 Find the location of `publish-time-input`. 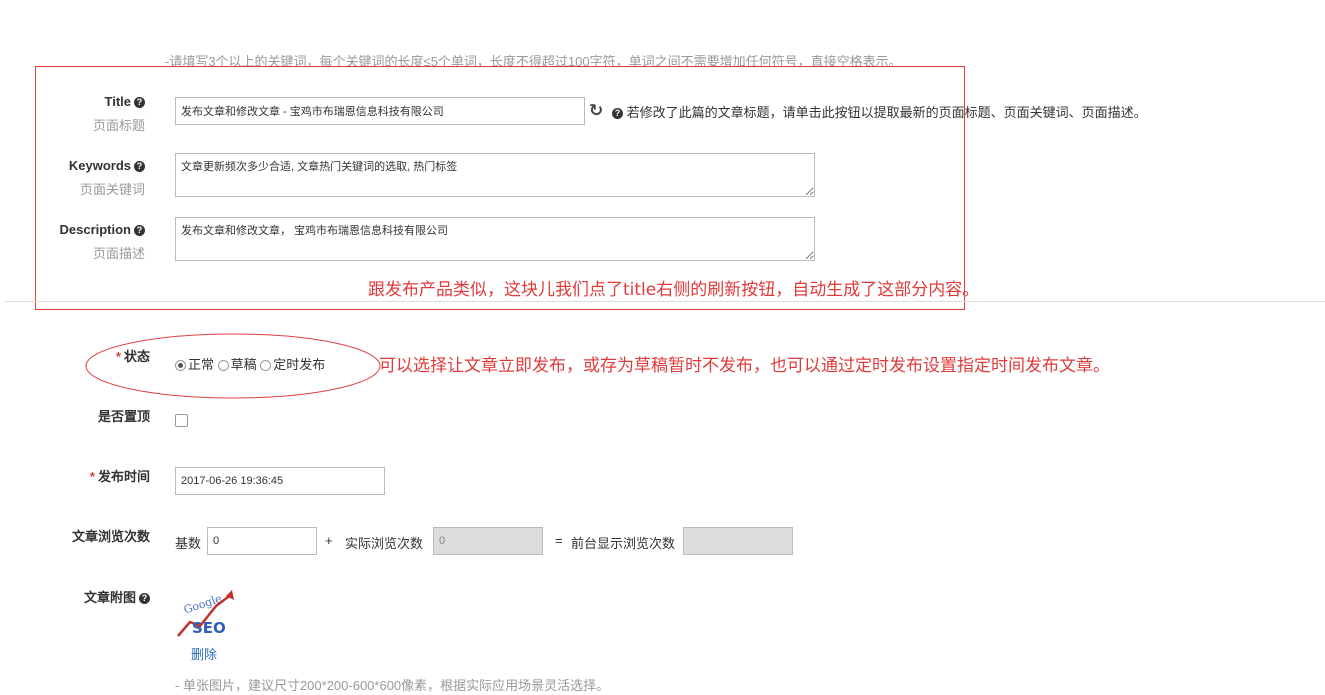

publish-time-input is located at coordinates (280, 481).